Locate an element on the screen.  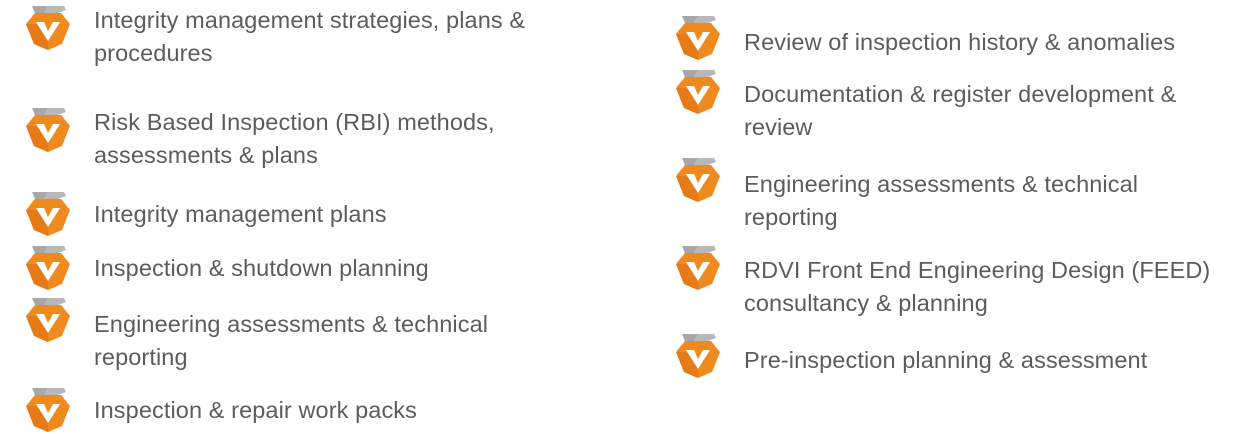
list-item: Inspection & repair work packs is located at coordinates (219, 410).